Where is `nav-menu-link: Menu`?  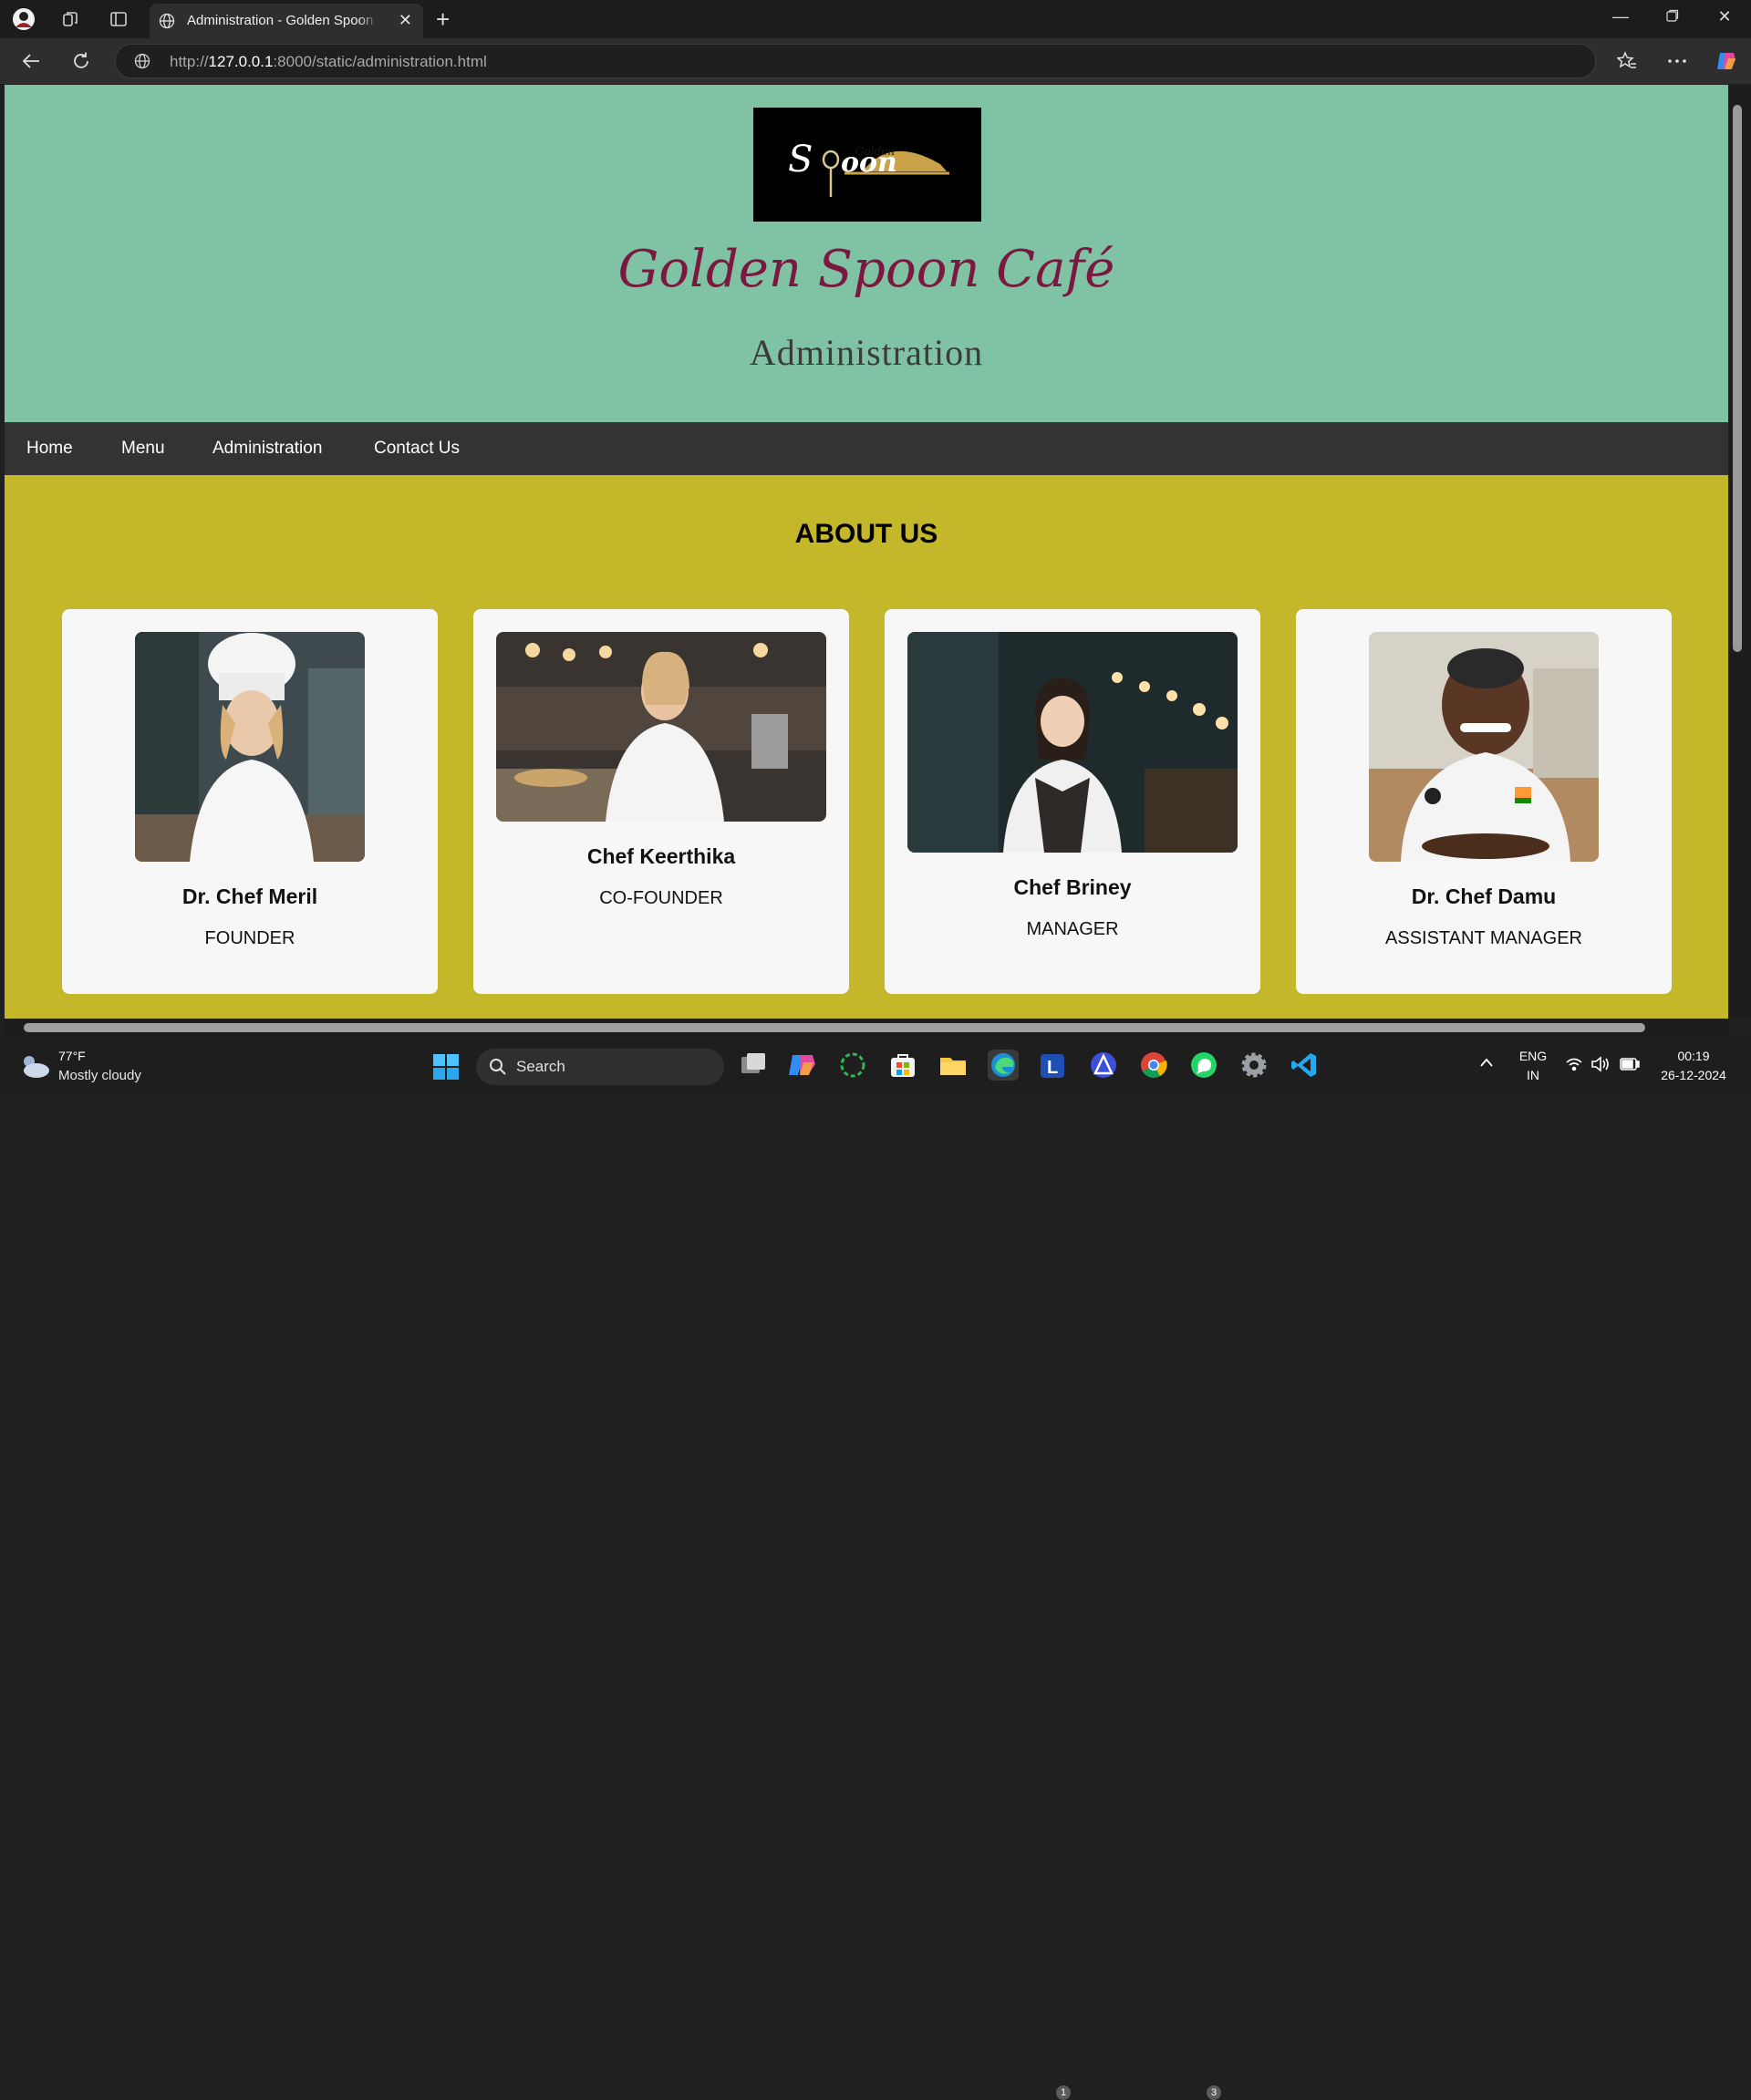 nav-menu-link: Menu is located at coordinates (143, 449).